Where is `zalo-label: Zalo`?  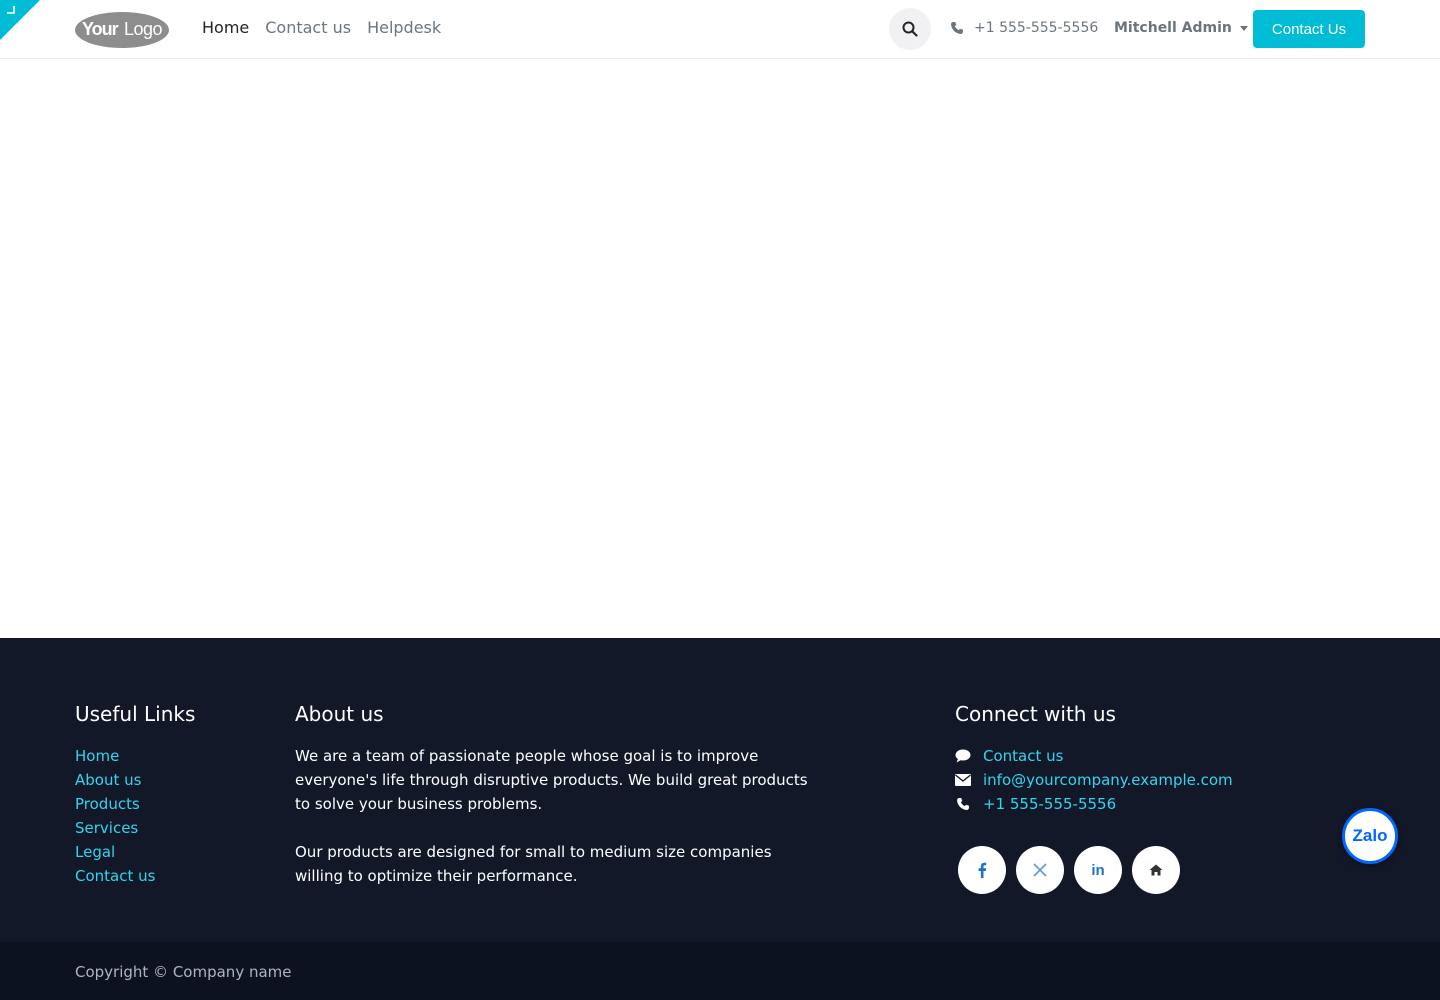
zalo-label: Zalo is located at coordinates (1370, 835).